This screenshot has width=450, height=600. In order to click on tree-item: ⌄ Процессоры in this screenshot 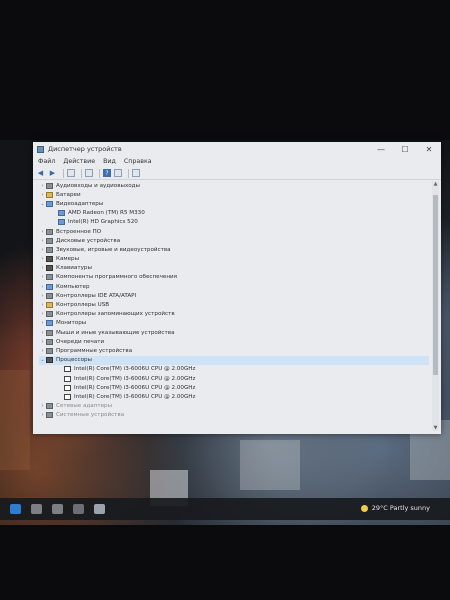, I will do `click(234, 360)`.